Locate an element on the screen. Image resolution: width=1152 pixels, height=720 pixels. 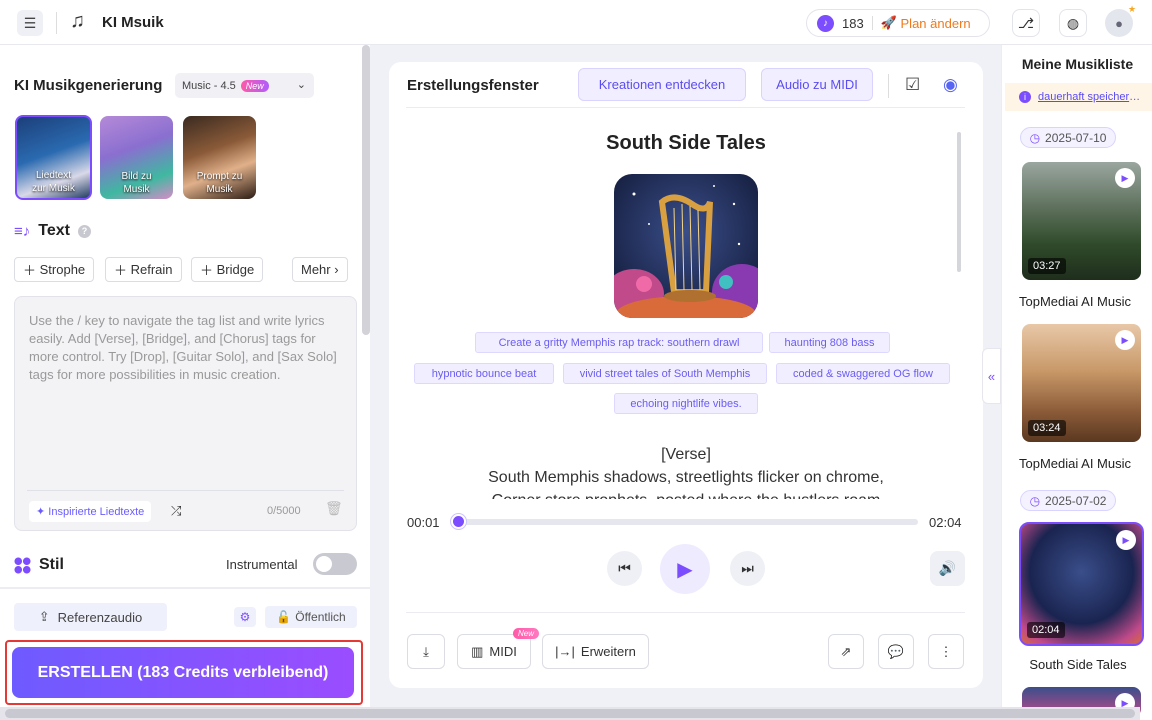
total-time: 02:04 is located at coordinates (945, 522).